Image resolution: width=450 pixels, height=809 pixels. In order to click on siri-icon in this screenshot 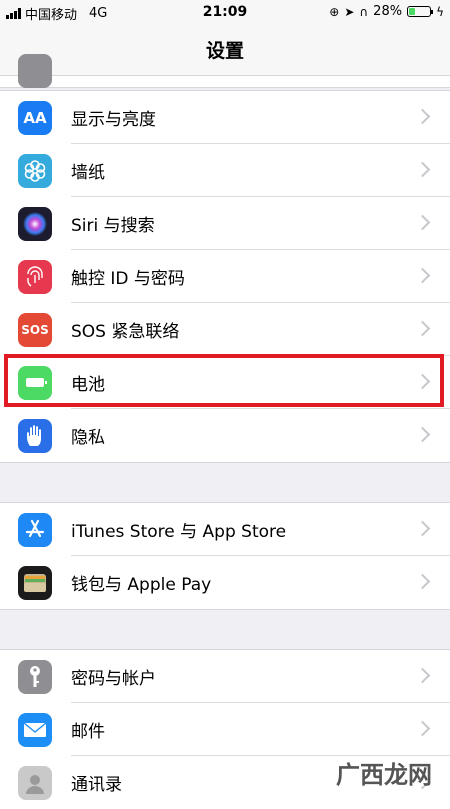, I will do `click(35, 223)`.